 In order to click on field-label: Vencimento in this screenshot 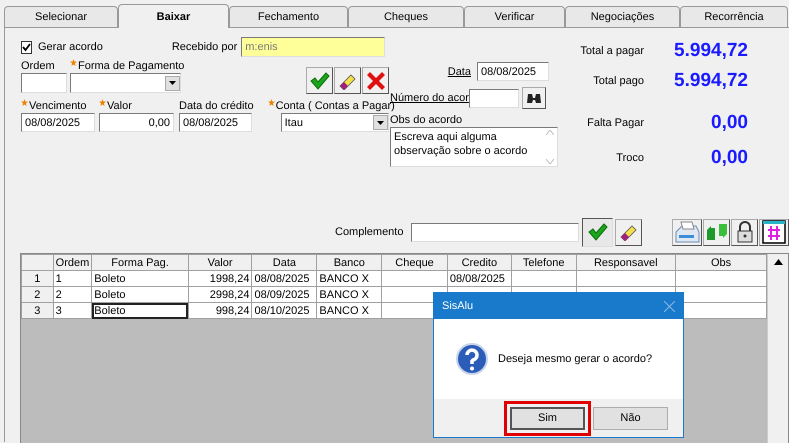, I will do `click(57, 106)`.